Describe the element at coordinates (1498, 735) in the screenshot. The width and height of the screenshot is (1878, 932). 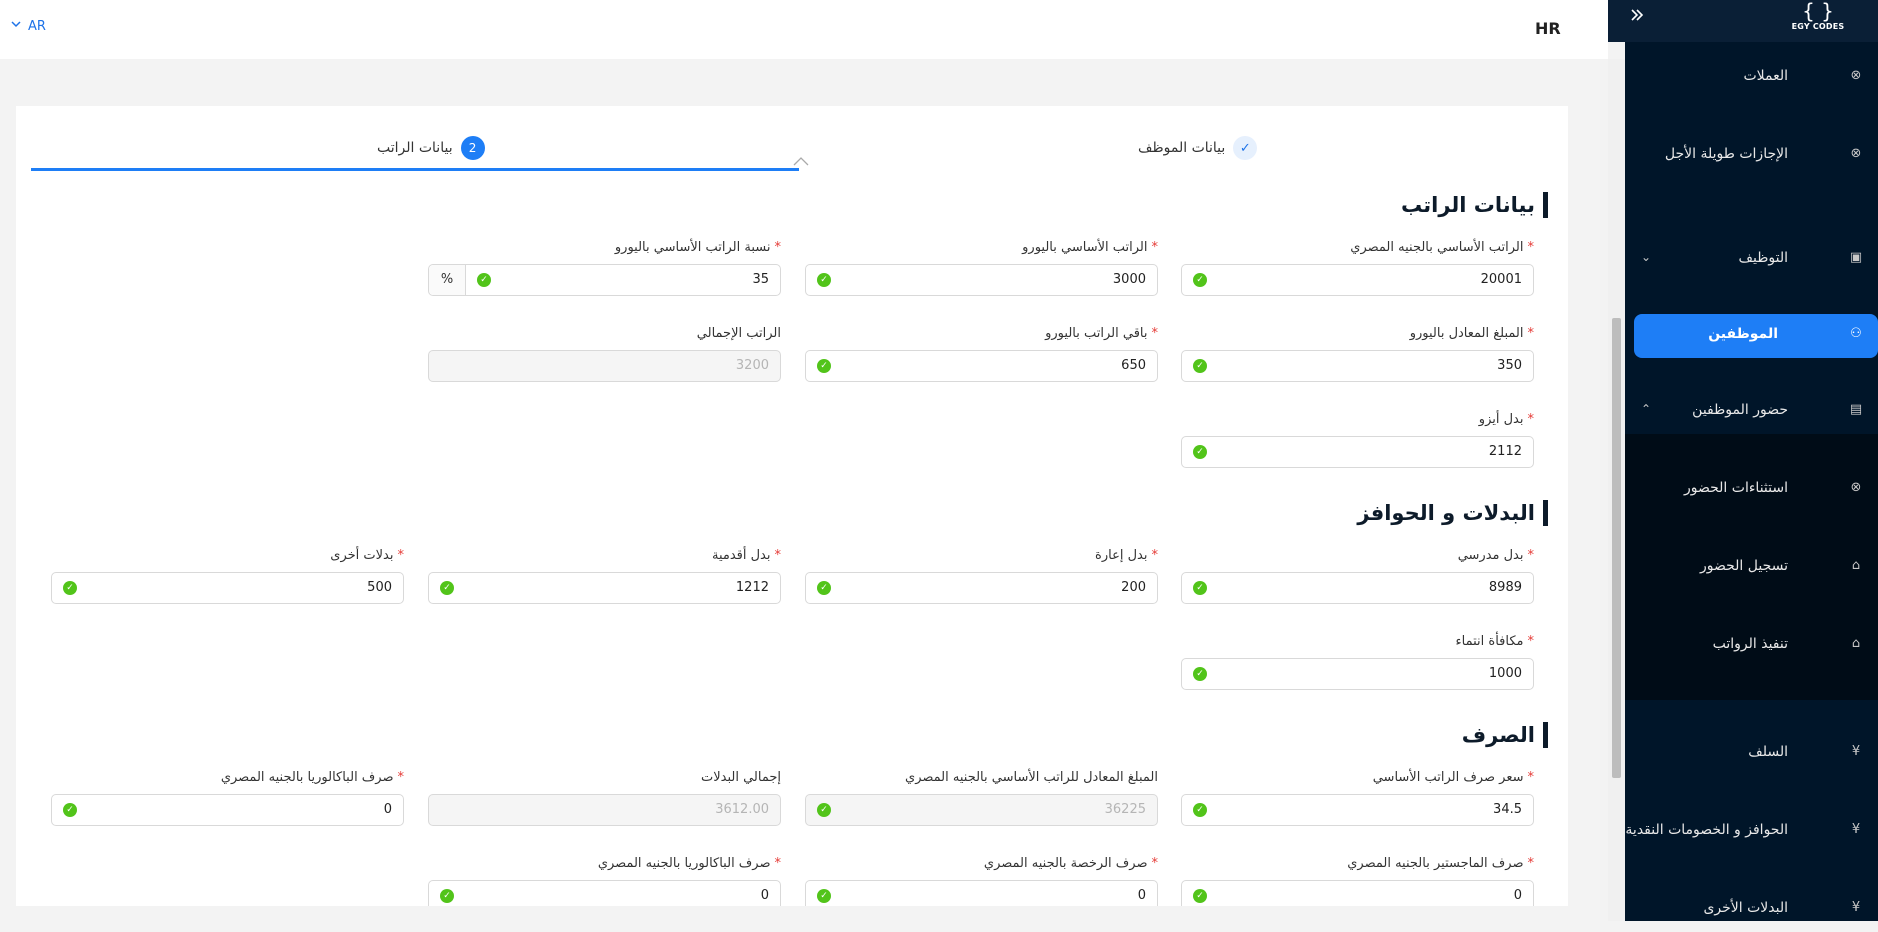
I see `section-title: الصرف` at that location.